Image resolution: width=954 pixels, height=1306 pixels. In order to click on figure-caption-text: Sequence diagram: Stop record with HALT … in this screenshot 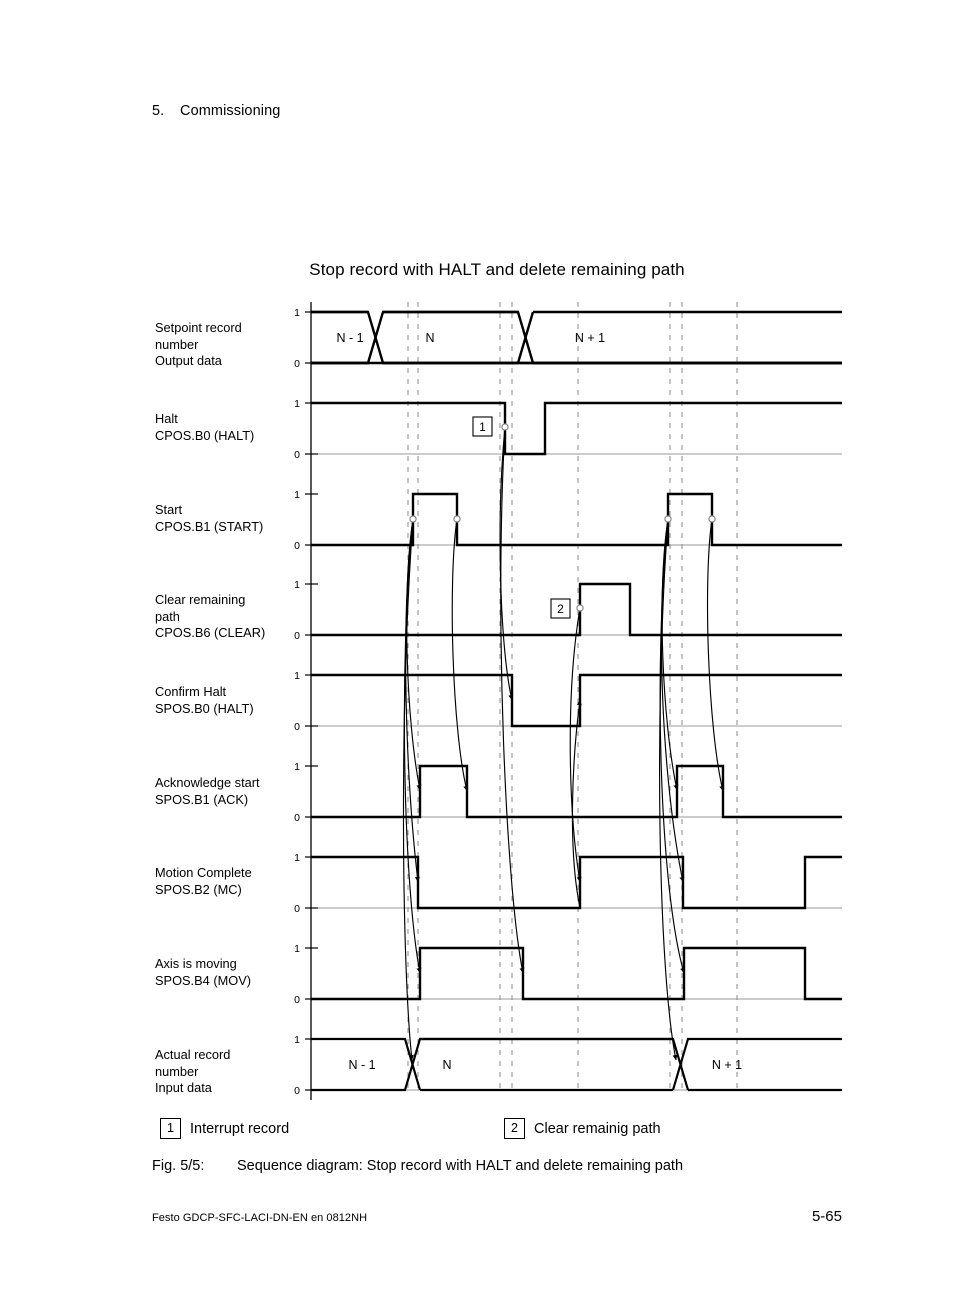, I will do `click(460, 1166)`.